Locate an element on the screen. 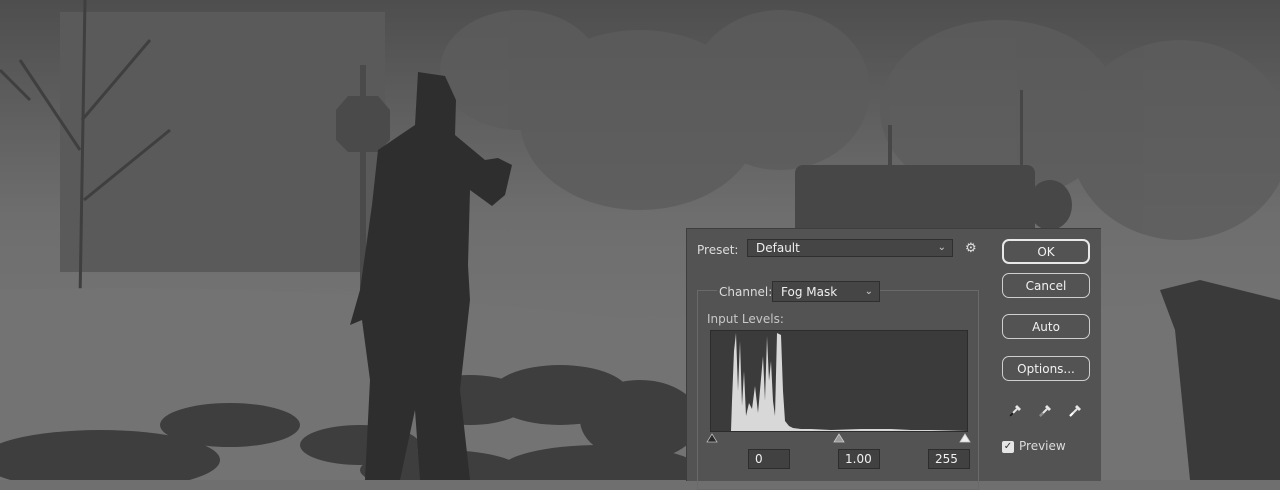 The image size is (1280, 490). gear-icon: ⚙ is located at coordinates (971, 248).